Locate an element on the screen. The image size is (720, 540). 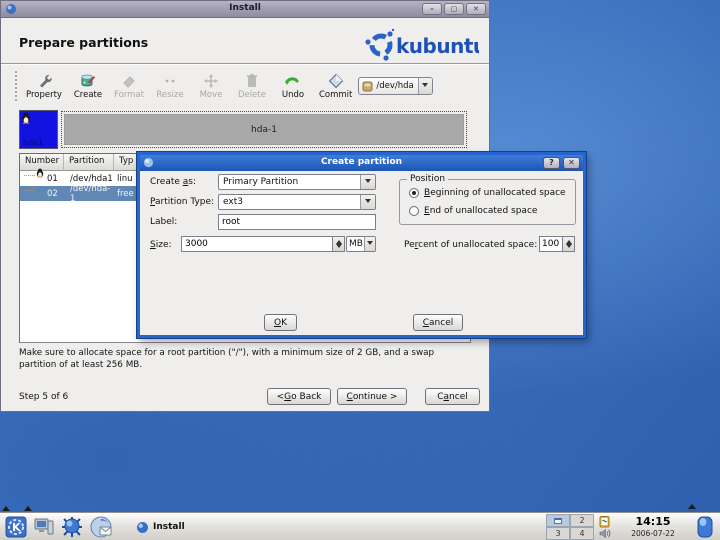
device-selector-value: /dev/hda is located at coordinates (395, 86).